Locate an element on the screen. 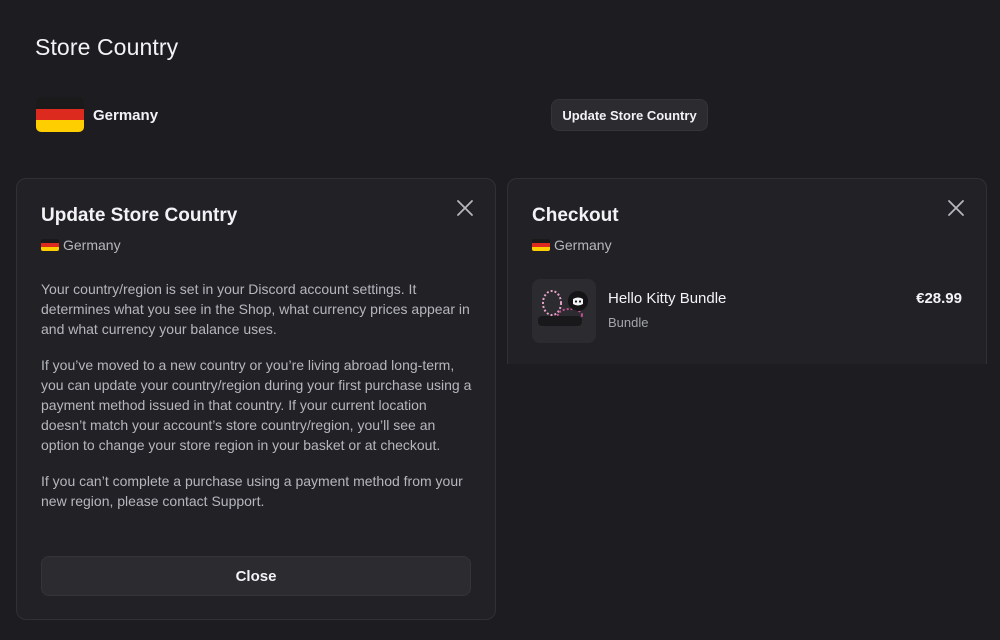  item-type: Bundle is located at coordinates (628, 322).